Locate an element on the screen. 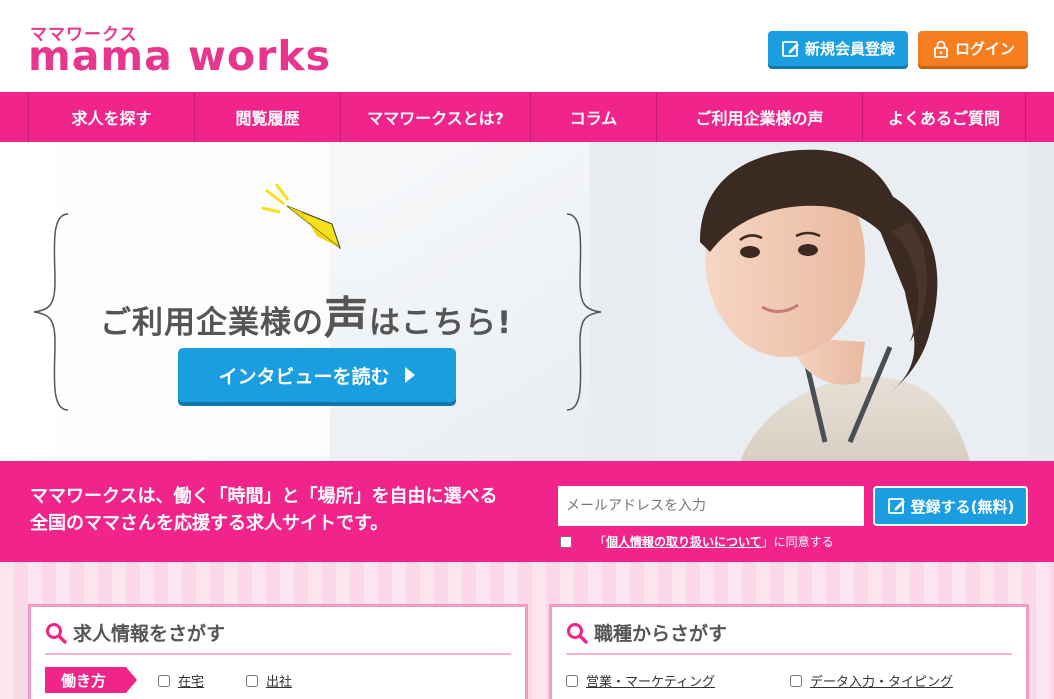 The image size is (1054, 699). tagline-line-1: ママワークスは、働く「時間」と「場所」を自由に選べる is located at coordinates (264, 496).